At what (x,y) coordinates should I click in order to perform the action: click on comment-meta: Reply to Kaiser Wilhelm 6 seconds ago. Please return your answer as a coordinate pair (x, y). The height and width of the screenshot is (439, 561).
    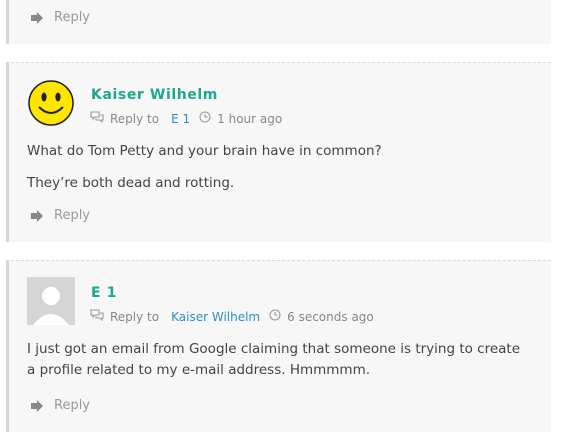
    Looking at the image, I should click on (232, 316).